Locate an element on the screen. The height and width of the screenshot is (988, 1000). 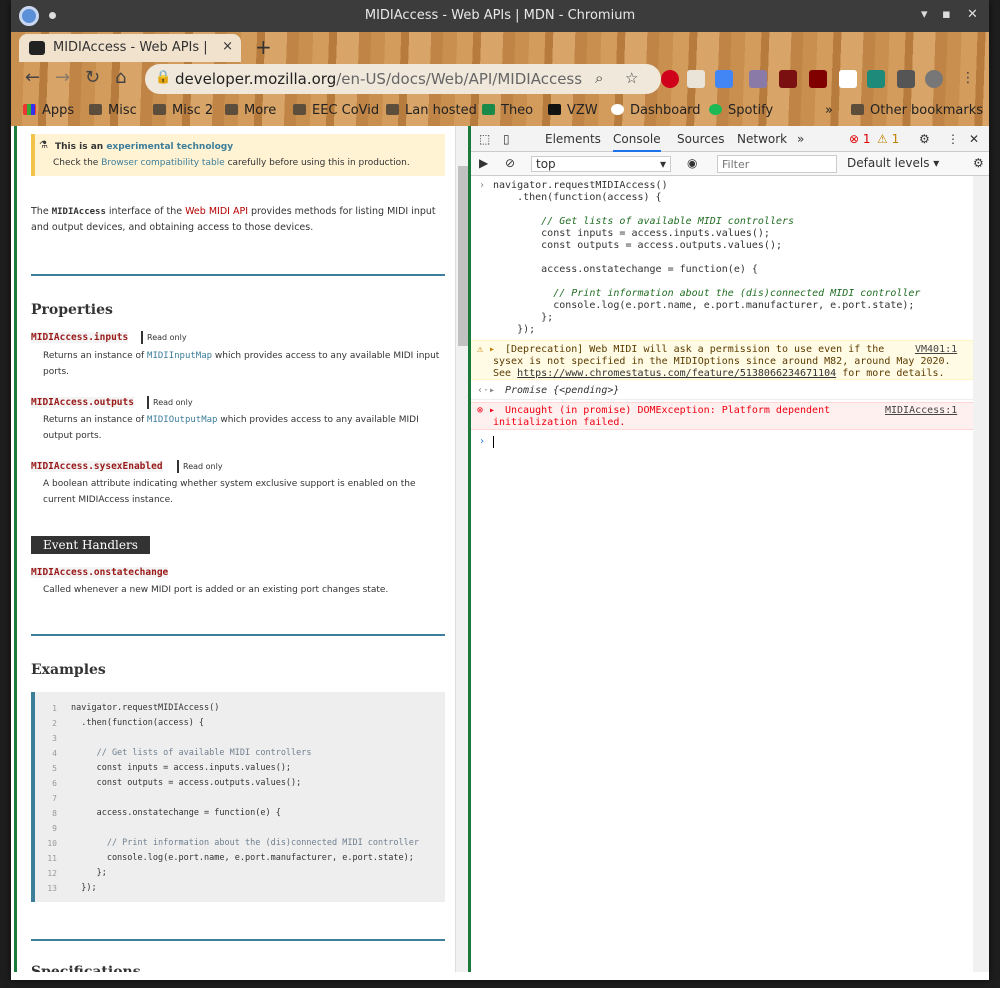
compat-table-link: Browser compatibility table is located at coordinates (163, 163).